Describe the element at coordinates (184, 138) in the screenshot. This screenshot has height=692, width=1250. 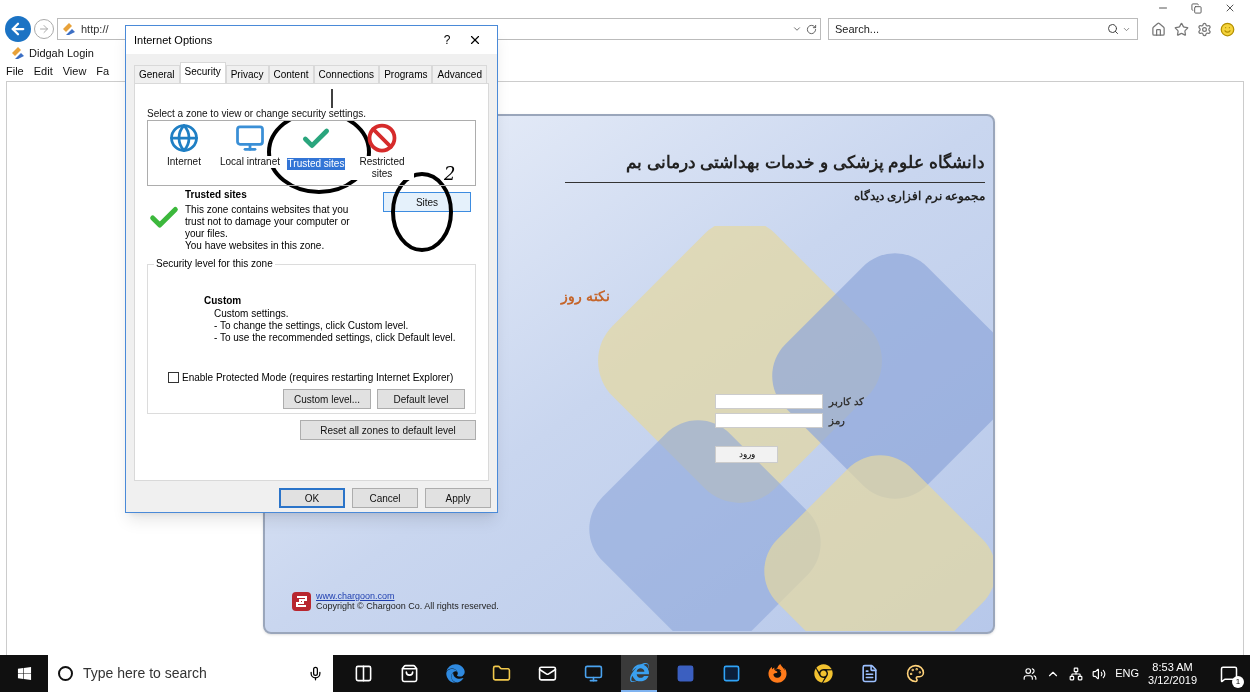
I see `globe-icon` at that location.